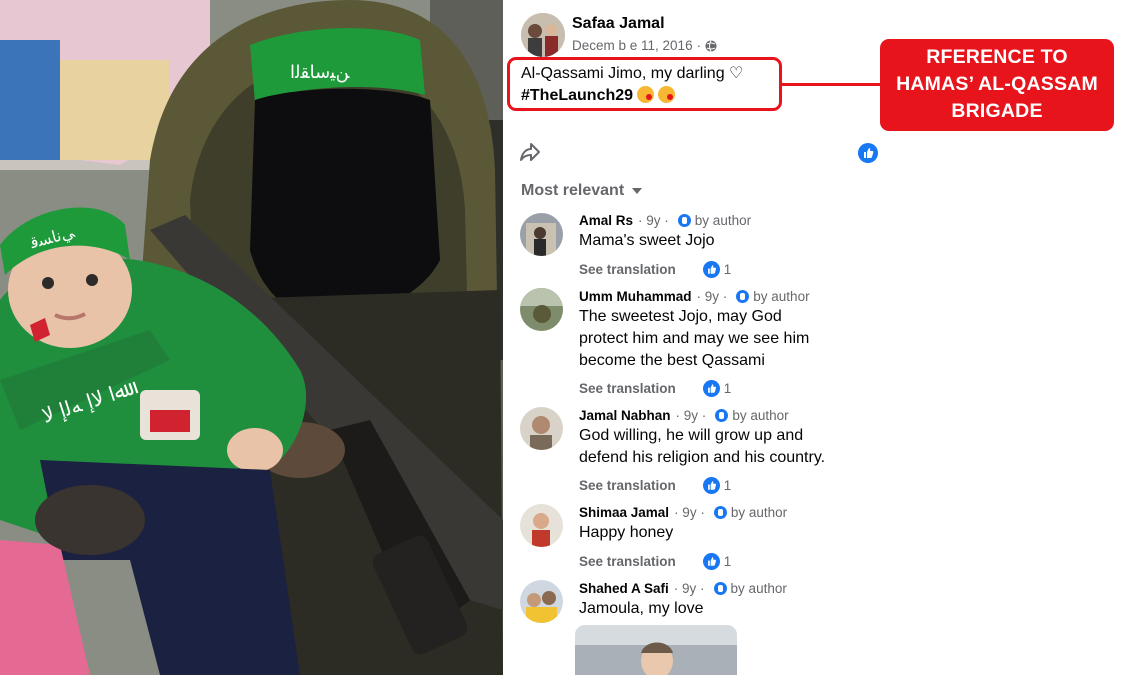 The height and width of the screenshot is (675, 1124). What do you see at coordinates (997, 57) in the screenshot?
I see `callout-line1: RFERENCE TO` at bounding box center [997, 57].